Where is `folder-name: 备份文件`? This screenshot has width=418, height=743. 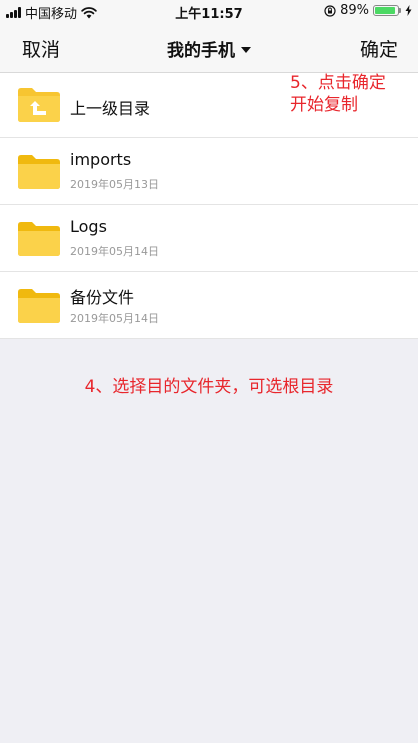
folder-name: 备份文件 is located at coordinates (102, 297).